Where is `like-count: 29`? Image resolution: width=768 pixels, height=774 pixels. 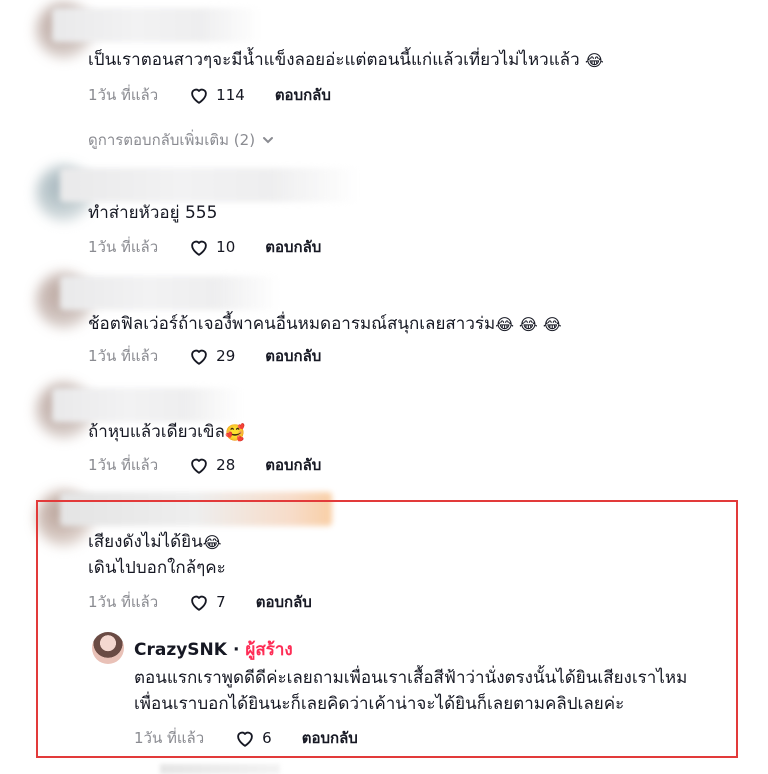
like-count: 29 is located at coordinates (226, 356).